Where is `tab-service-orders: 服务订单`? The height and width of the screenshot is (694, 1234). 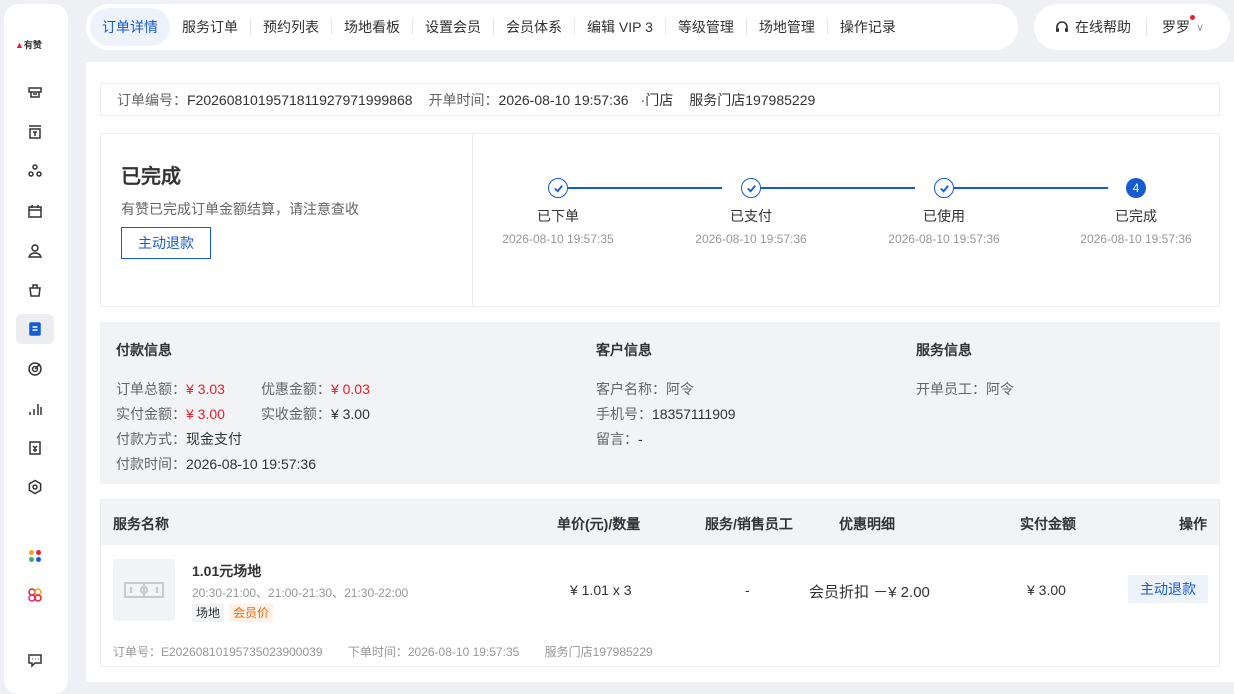 tab-service-orders: 服务订单 is located at coordinates (210, 27).